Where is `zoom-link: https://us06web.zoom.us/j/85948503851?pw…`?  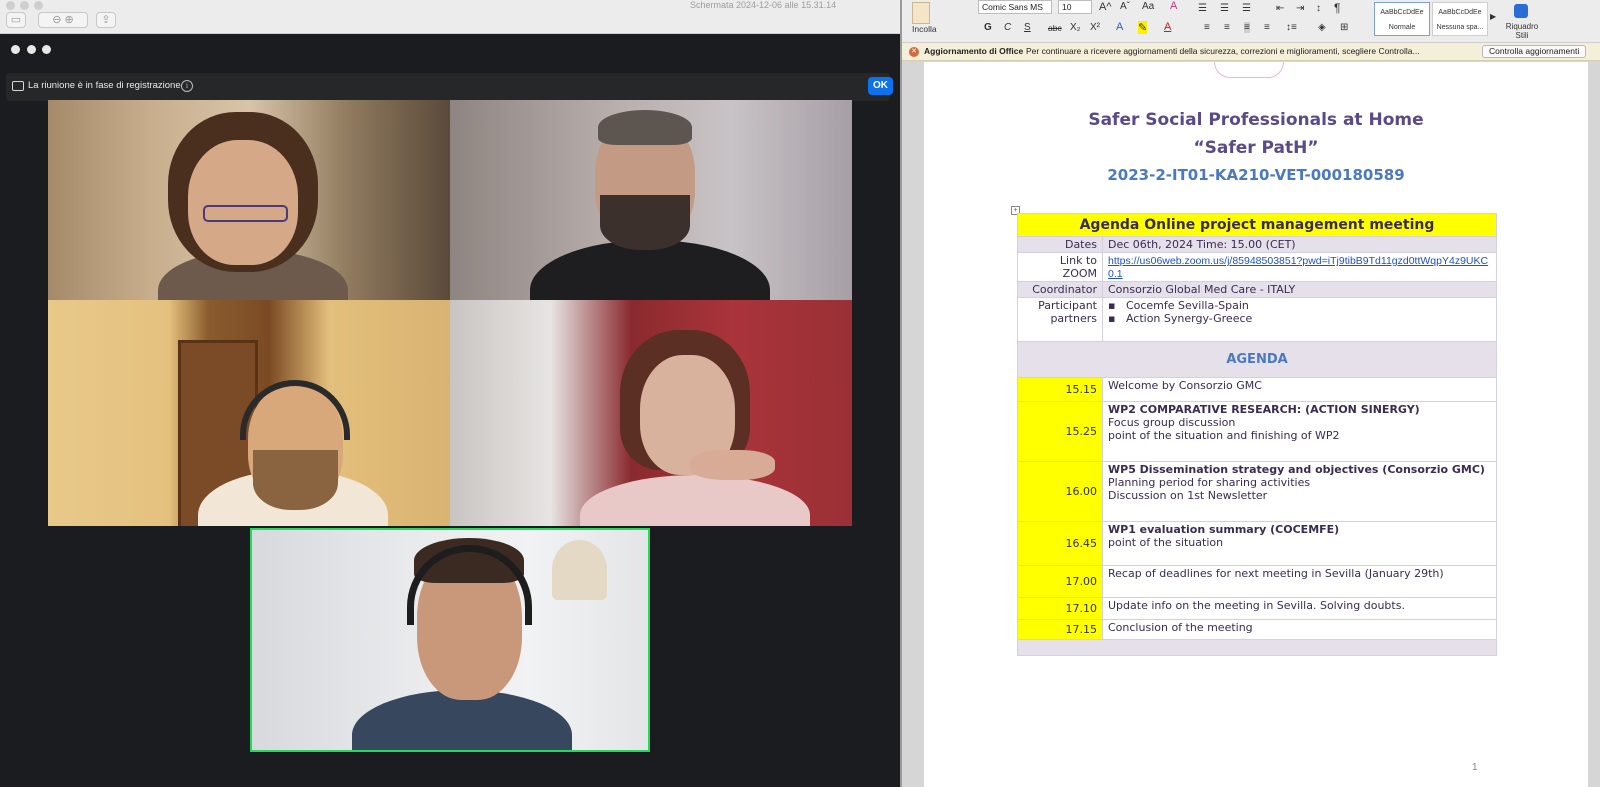 zoom-link: https://us06web.zoom.us/j/85948503851?pw… is located at coordinates (1298, 267).